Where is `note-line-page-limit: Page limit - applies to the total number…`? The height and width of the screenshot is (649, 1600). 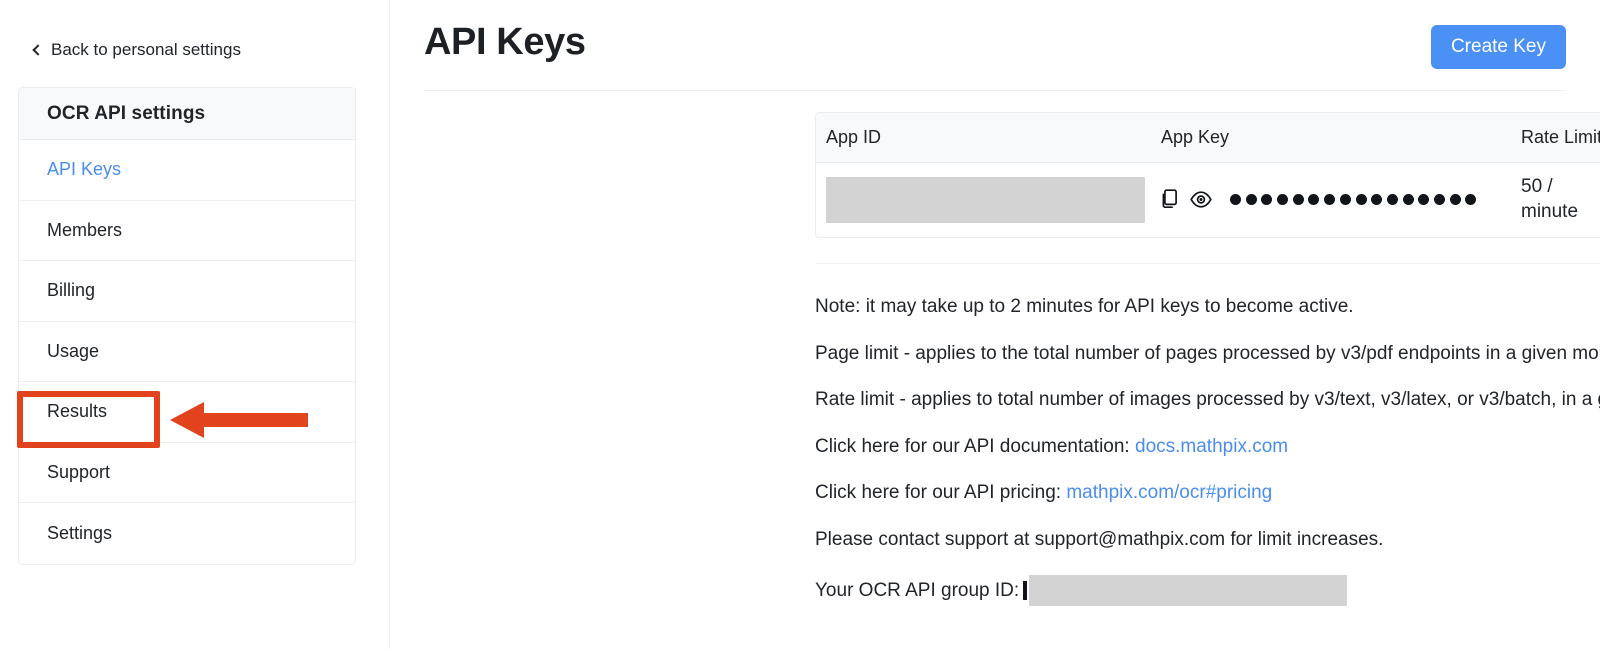 note-line-page-limit: Page limit - applies to the total number… is located at coordinates (1207, 353).